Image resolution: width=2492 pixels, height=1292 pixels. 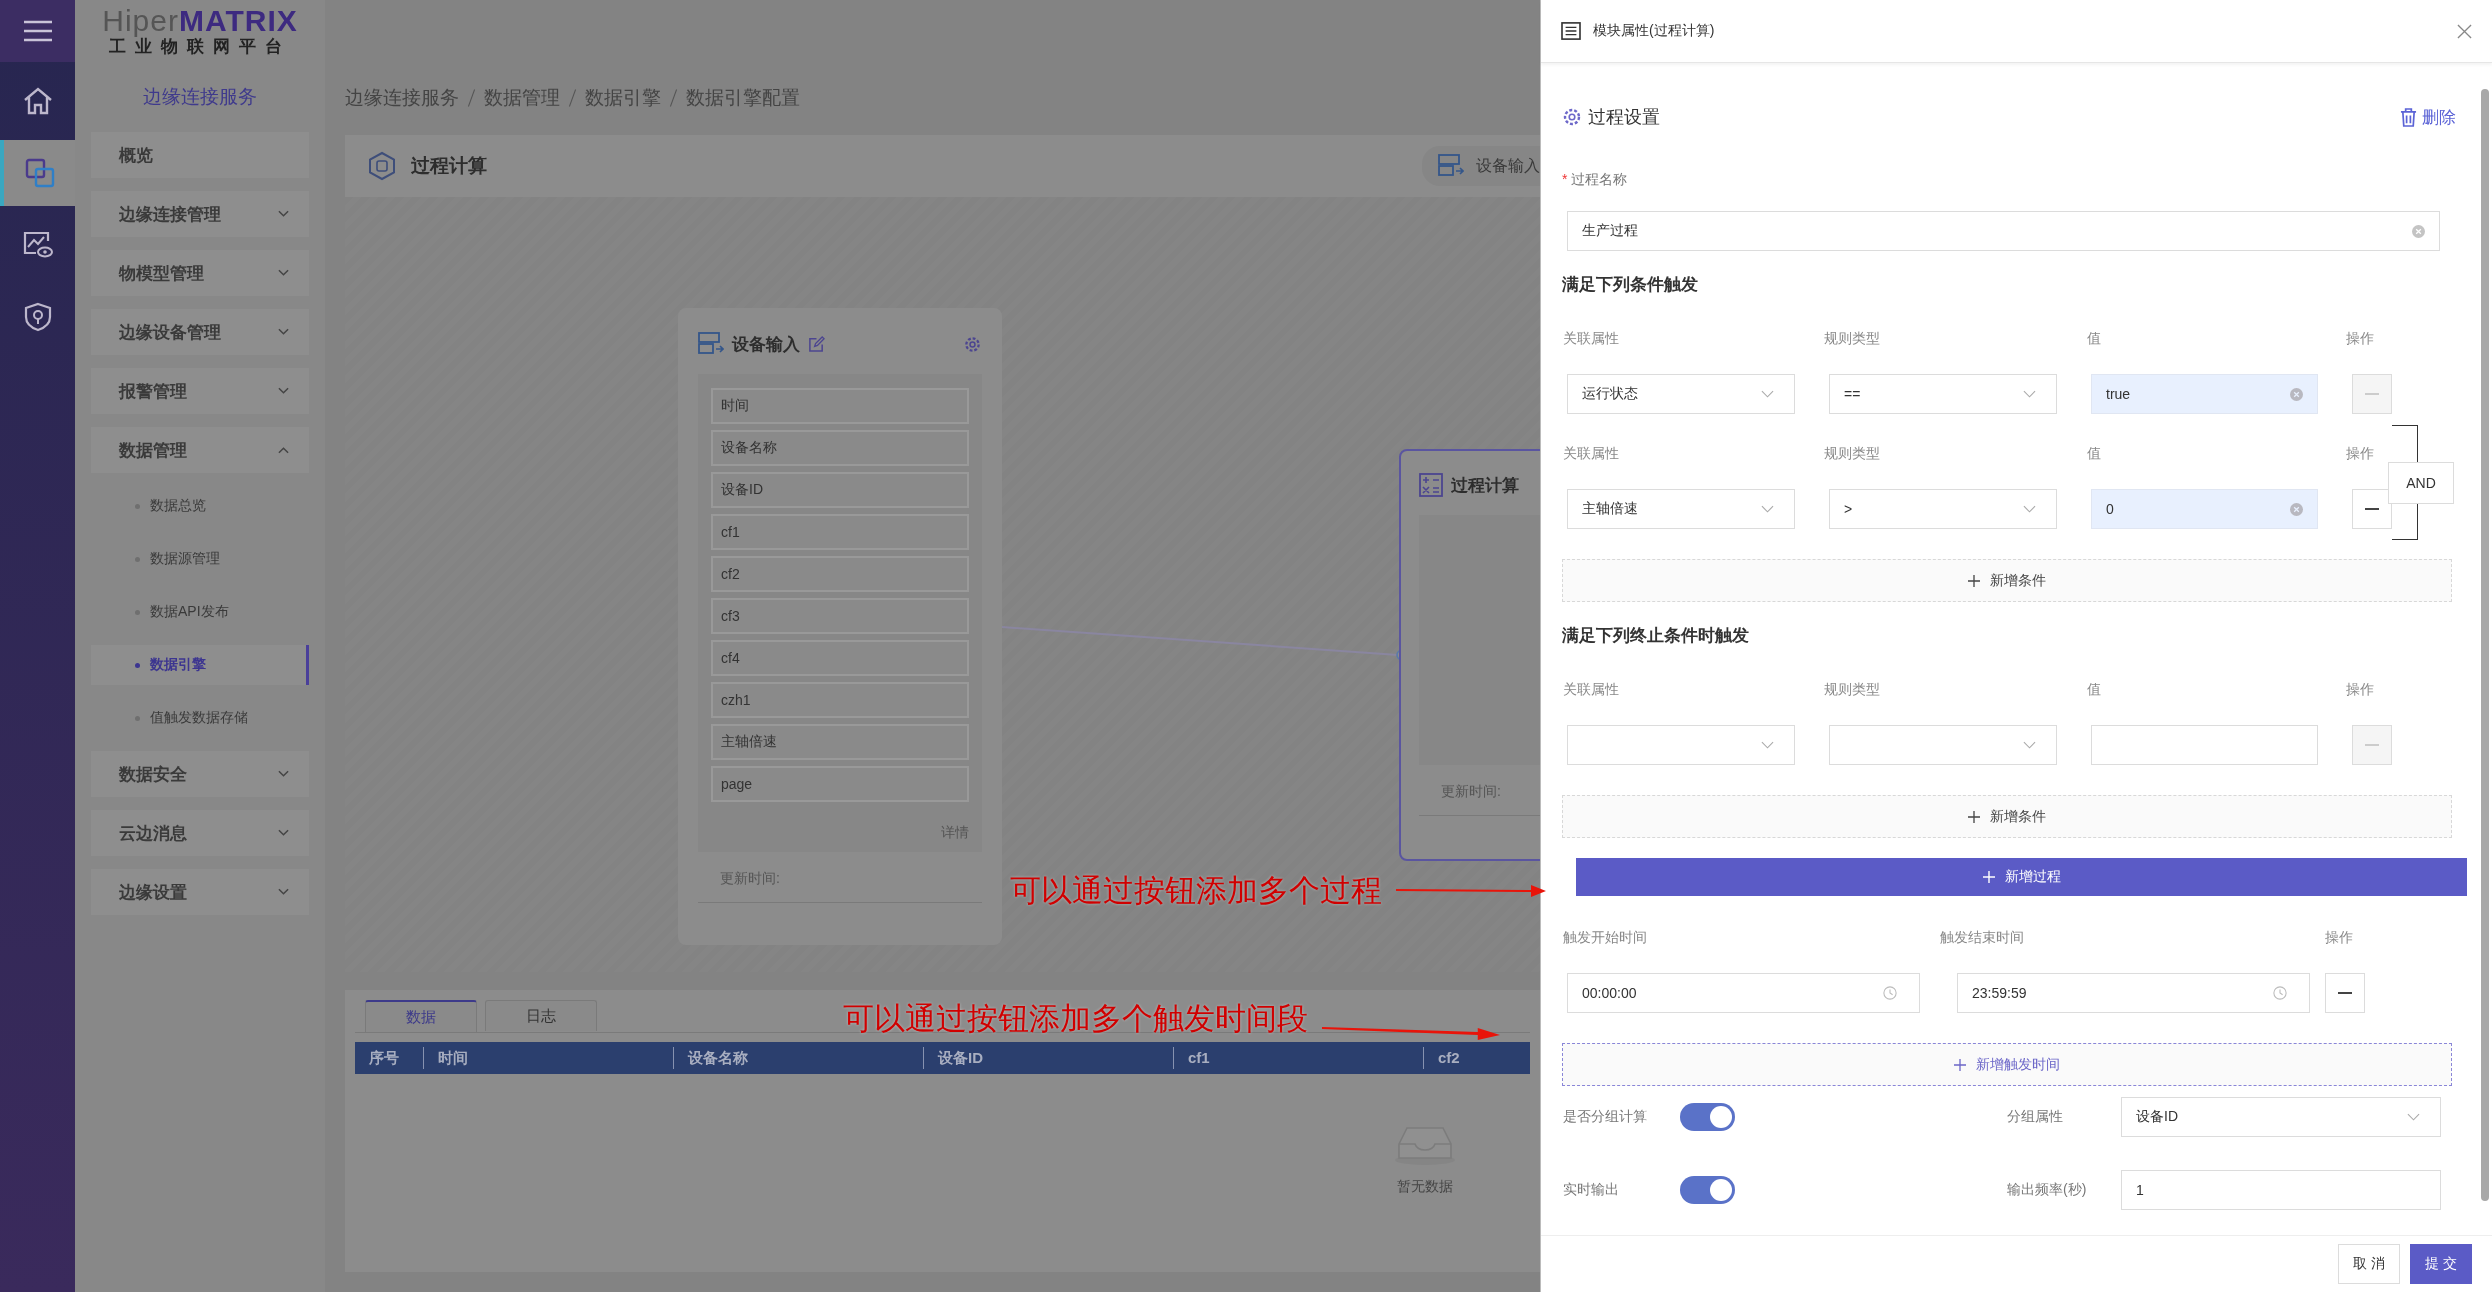 What do you see at coordinates (1943, 394) in the screenshot?
I see `rule-select: ==` at bounding box center [1943, 394].